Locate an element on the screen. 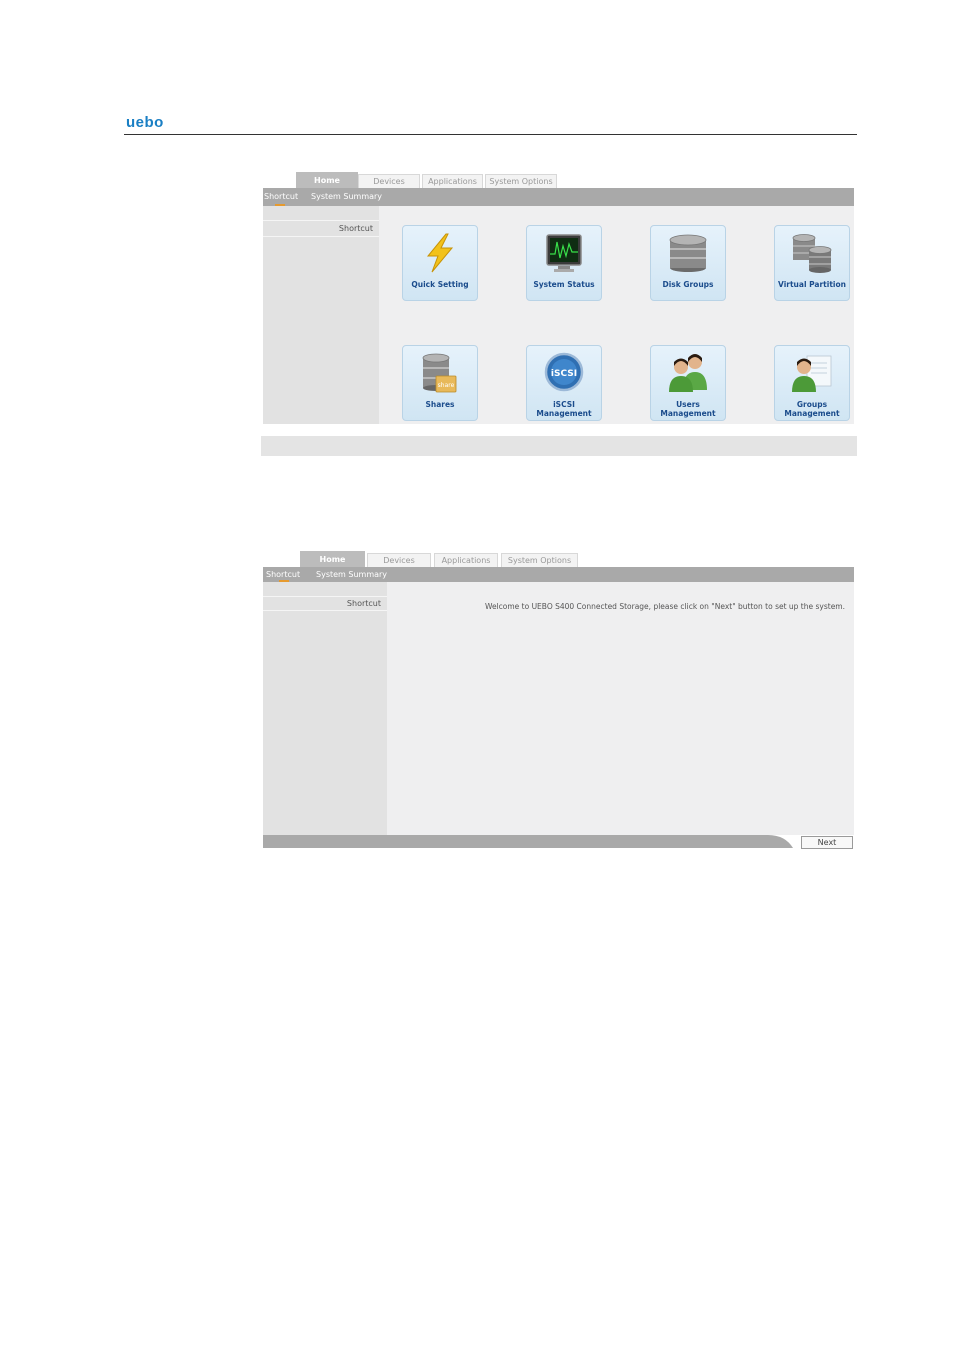  uebo-logo: uebo is located at coordinates (145, 122).